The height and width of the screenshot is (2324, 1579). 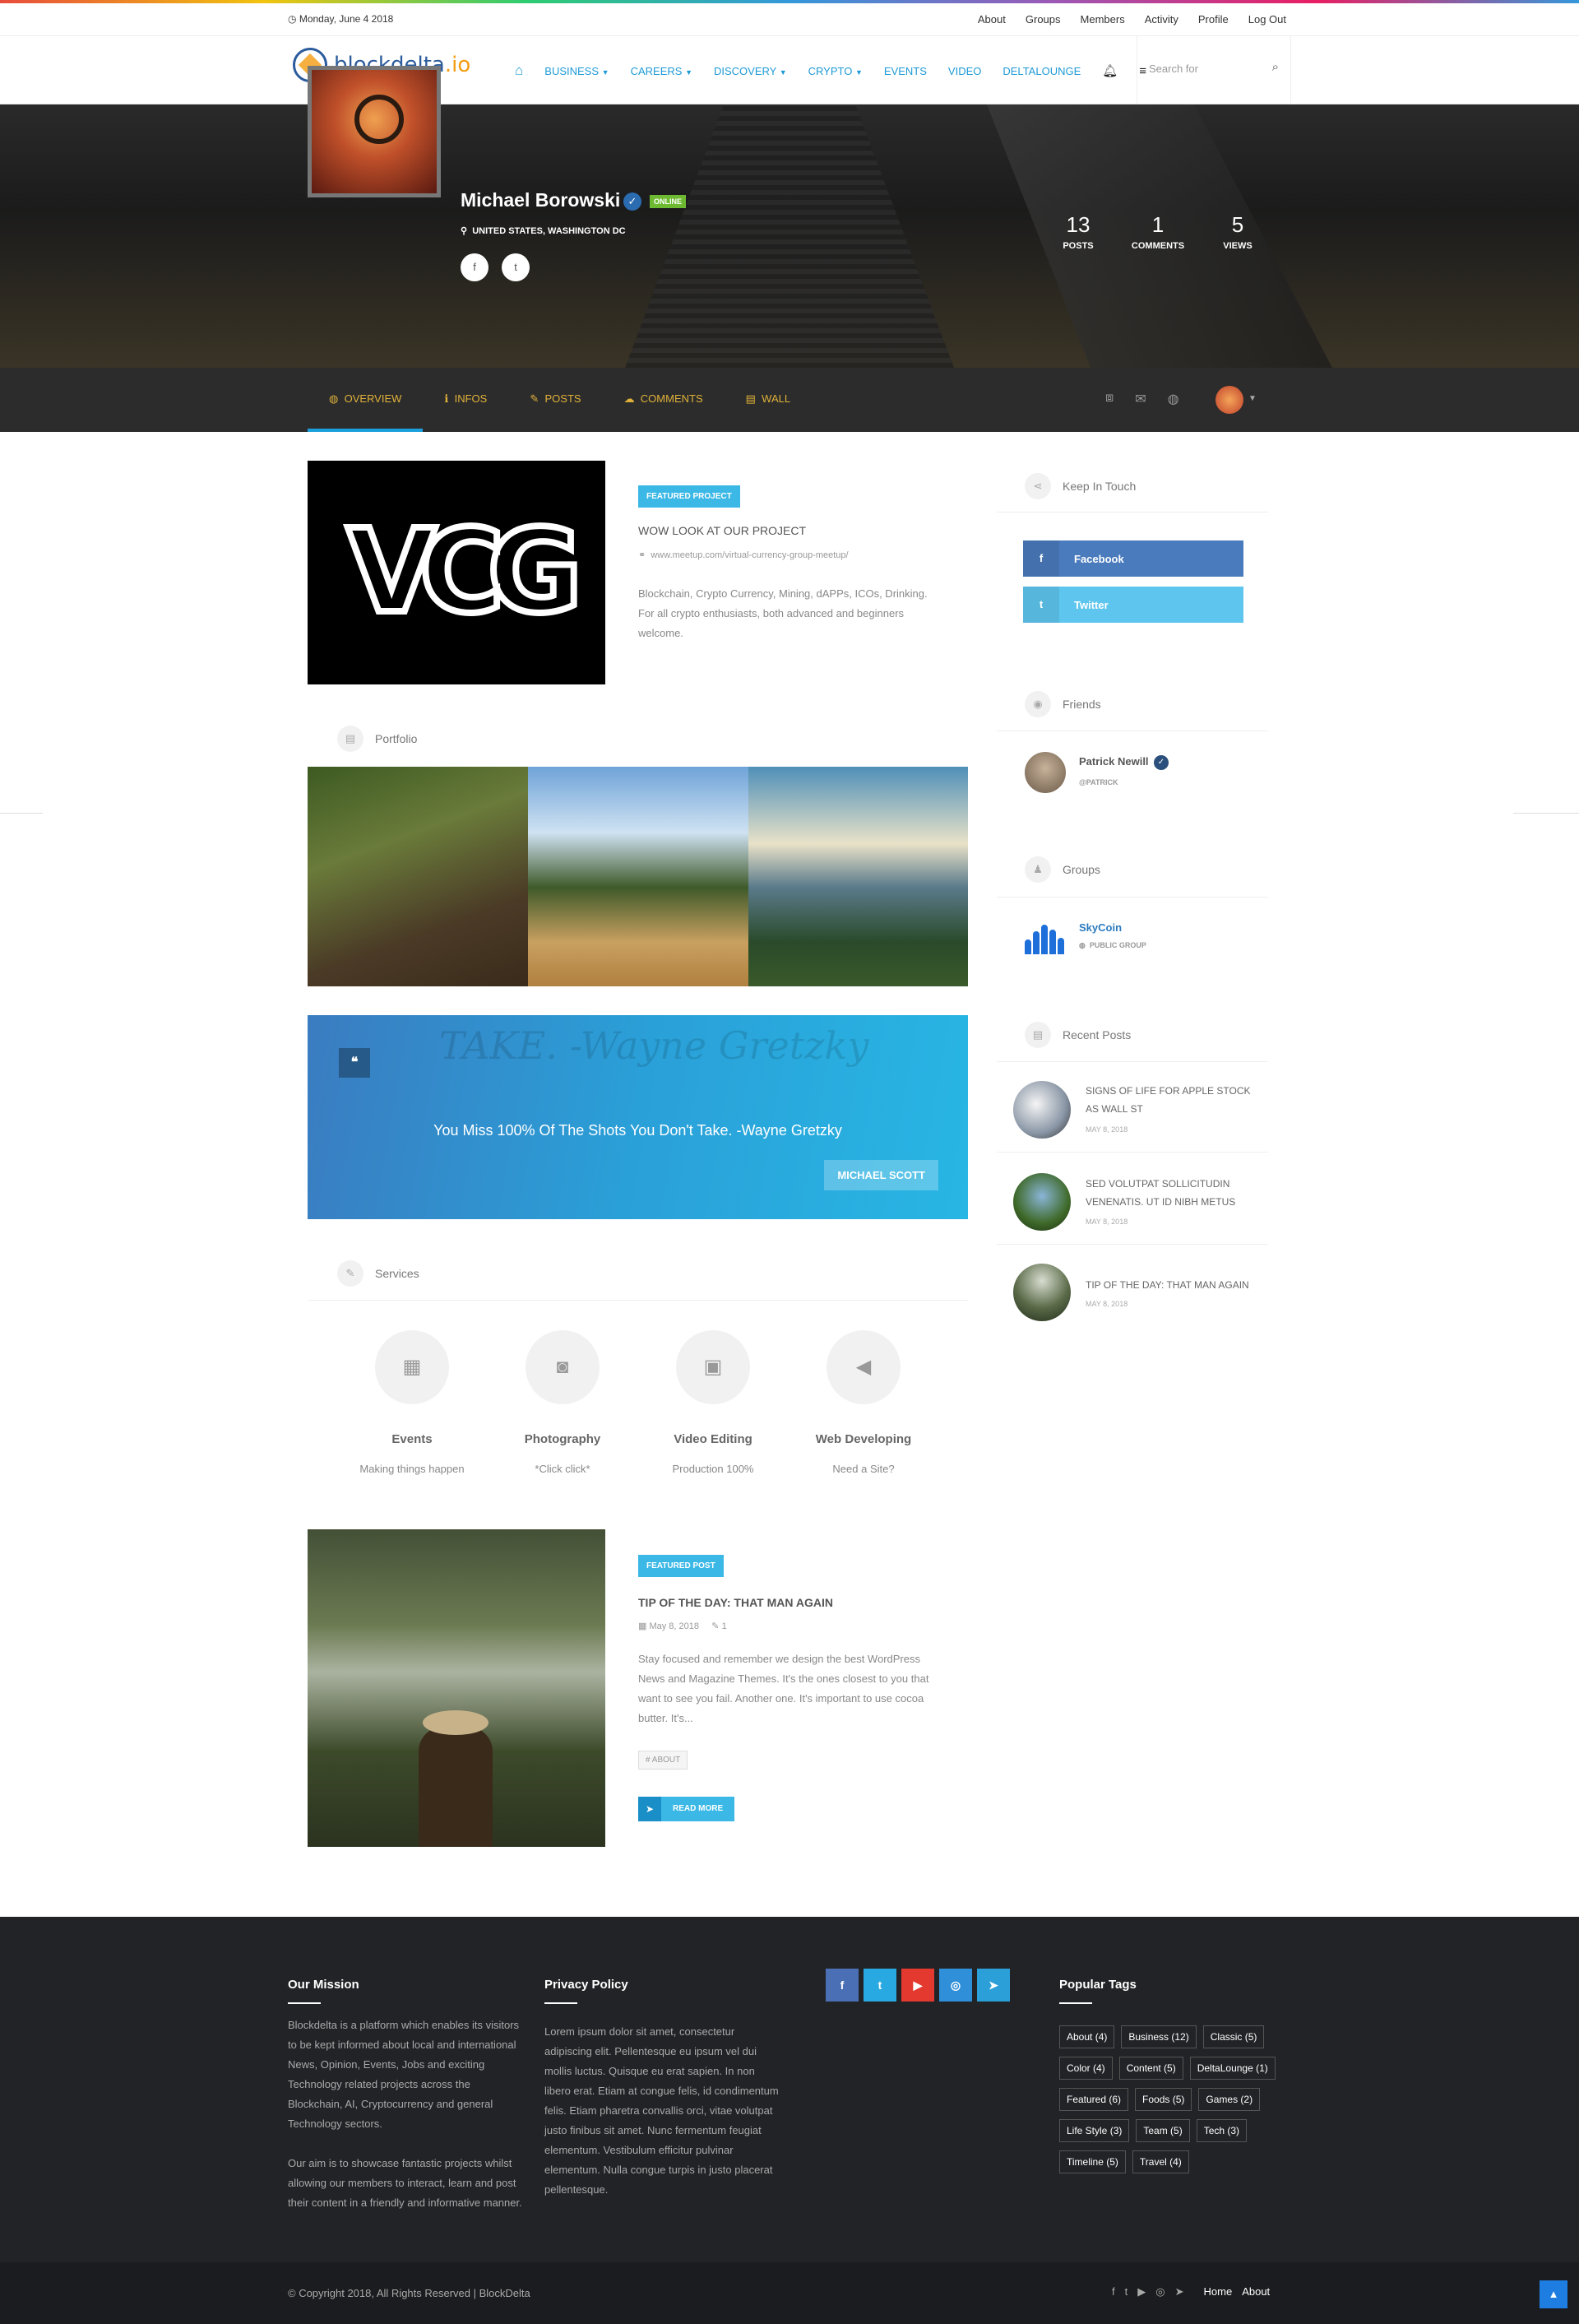 I want to click on wrench-icon: ✎, so click(x=350, y=1273).